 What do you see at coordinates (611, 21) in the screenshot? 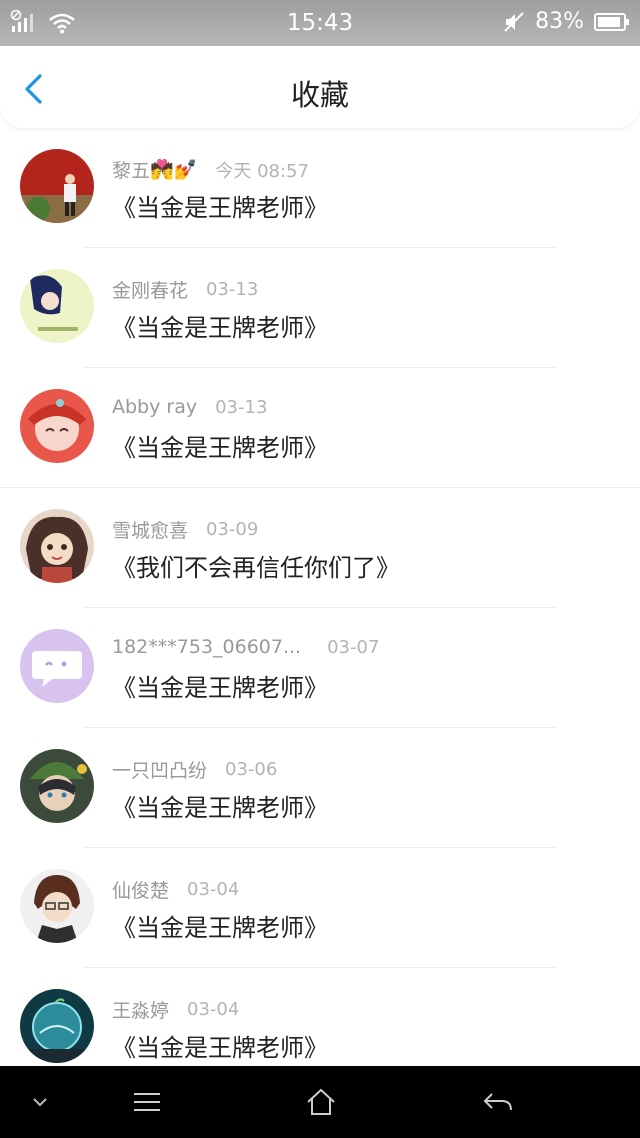
I see `battery-icon` at bounding box center [611, 21].